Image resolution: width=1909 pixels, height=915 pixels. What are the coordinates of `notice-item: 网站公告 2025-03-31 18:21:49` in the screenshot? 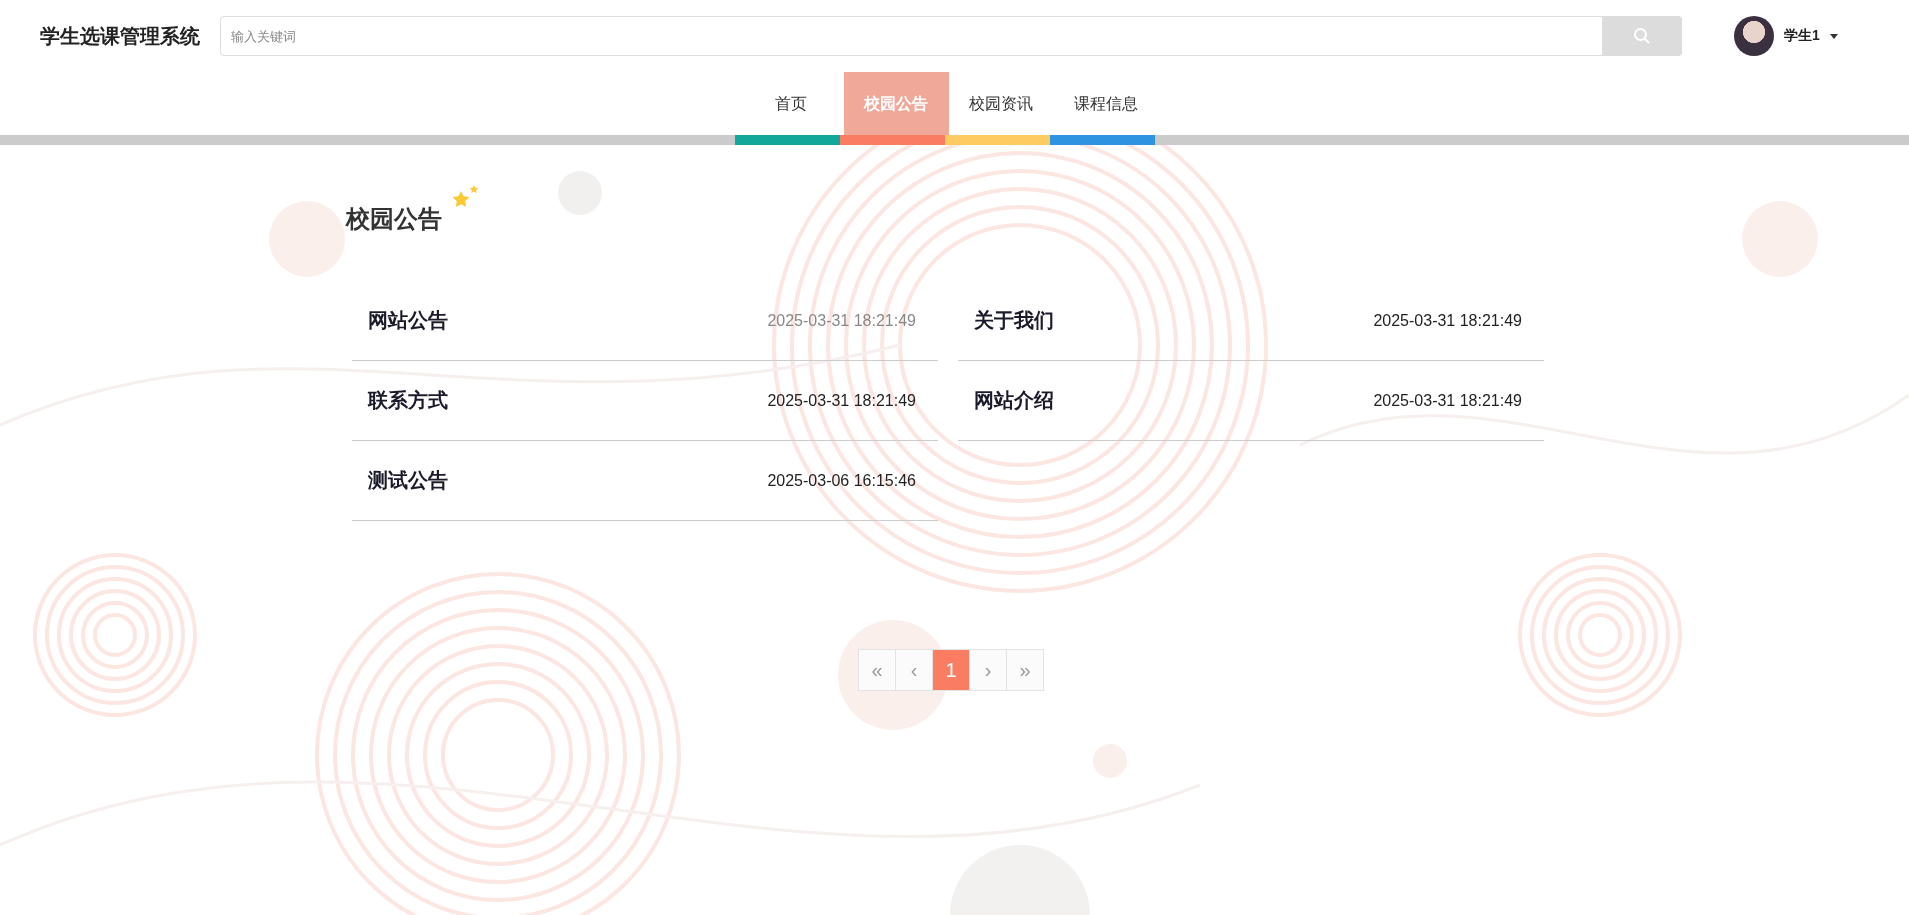 It's located at (645, 321).